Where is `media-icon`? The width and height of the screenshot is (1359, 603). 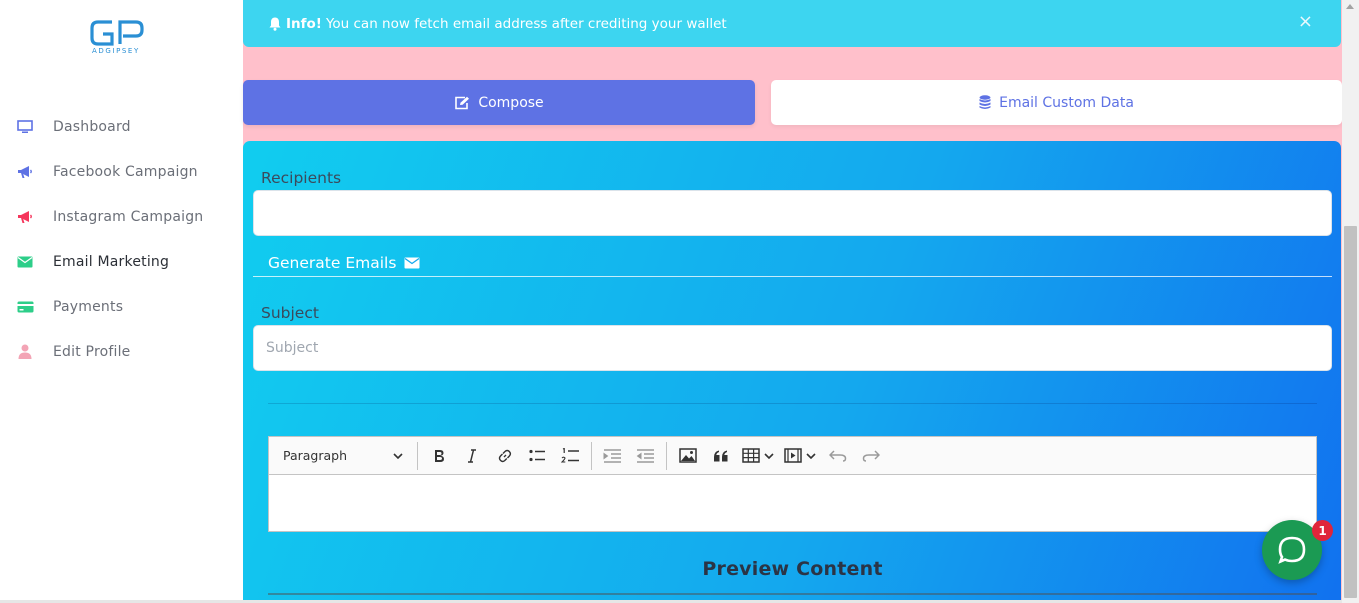 media-icon is located at coordinates (793, 455).